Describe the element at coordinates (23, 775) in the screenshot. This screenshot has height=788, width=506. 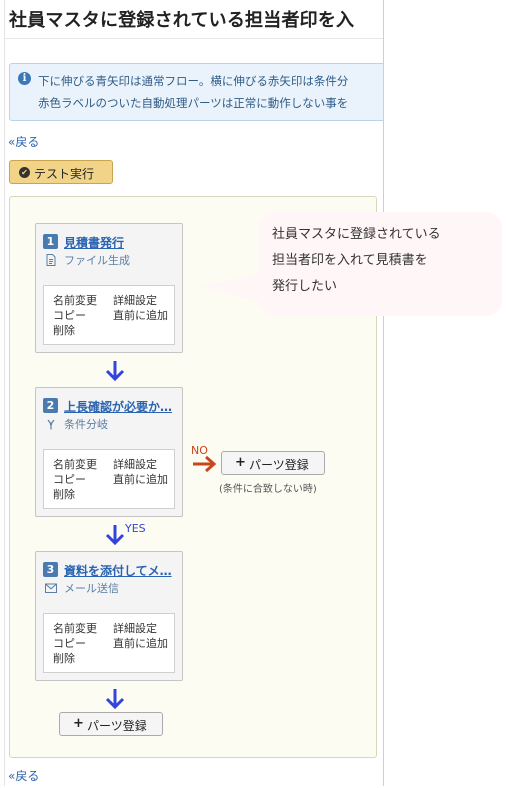
I see `back-link-bottom: «戻る` at that location.